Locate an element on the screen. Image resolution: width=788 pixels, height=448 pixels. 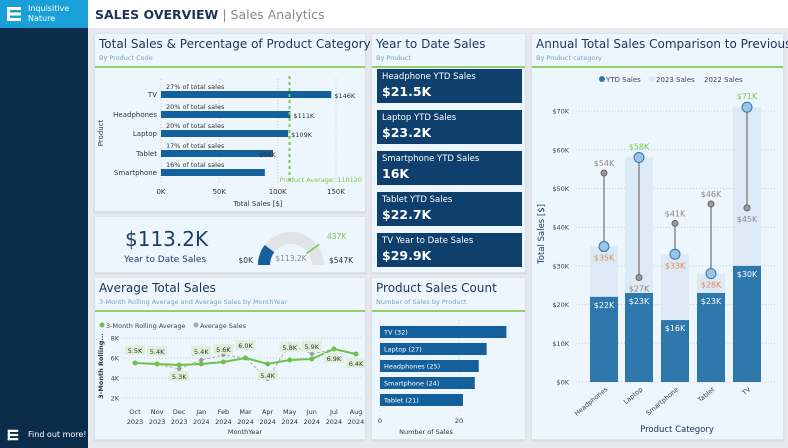
category-label: TV is located at coordinates (152, 95).